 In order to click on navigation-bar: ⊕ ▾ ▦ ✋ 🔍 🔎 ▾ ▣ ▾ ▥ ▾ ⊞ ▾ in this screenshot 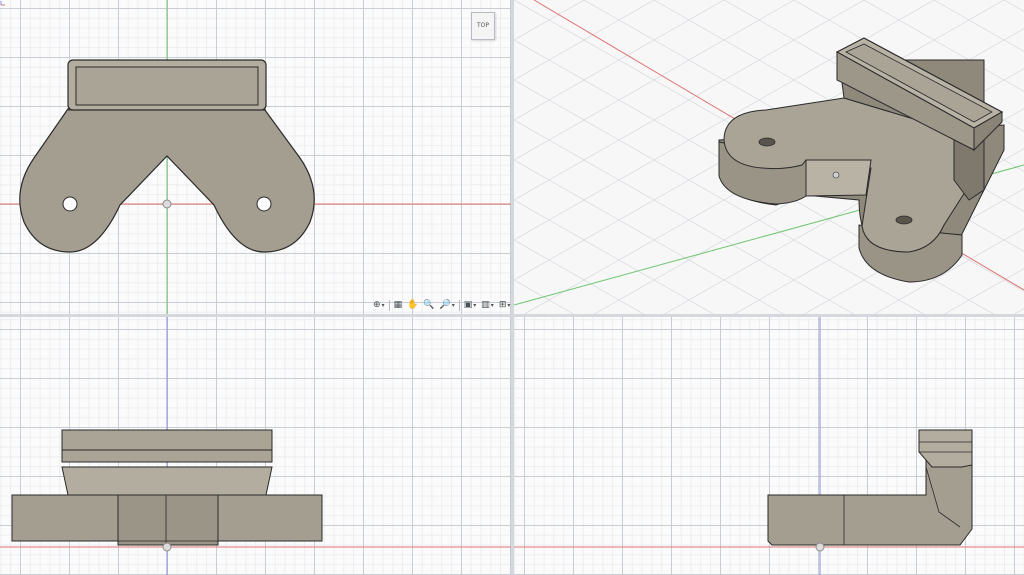, I will do `click(441, 305)`.